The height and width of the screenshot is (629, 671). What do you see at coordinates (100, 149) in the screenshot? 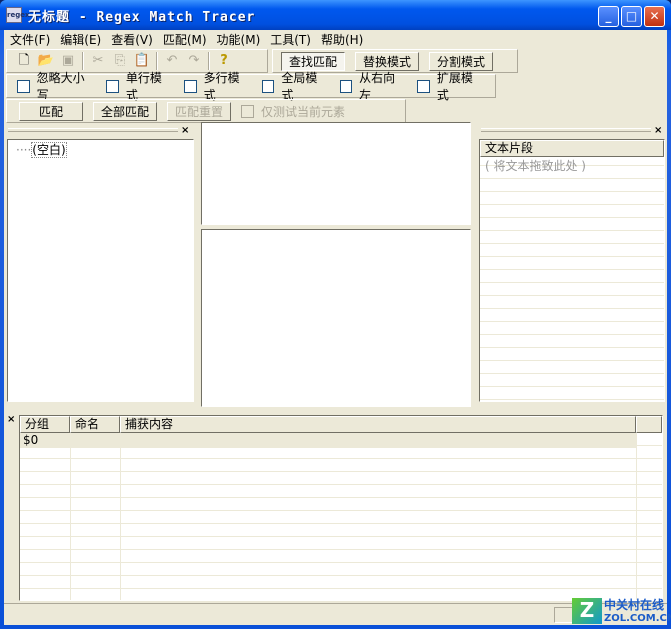
I see `tree-item: ····(空白)` at bounding box center [100, 149].